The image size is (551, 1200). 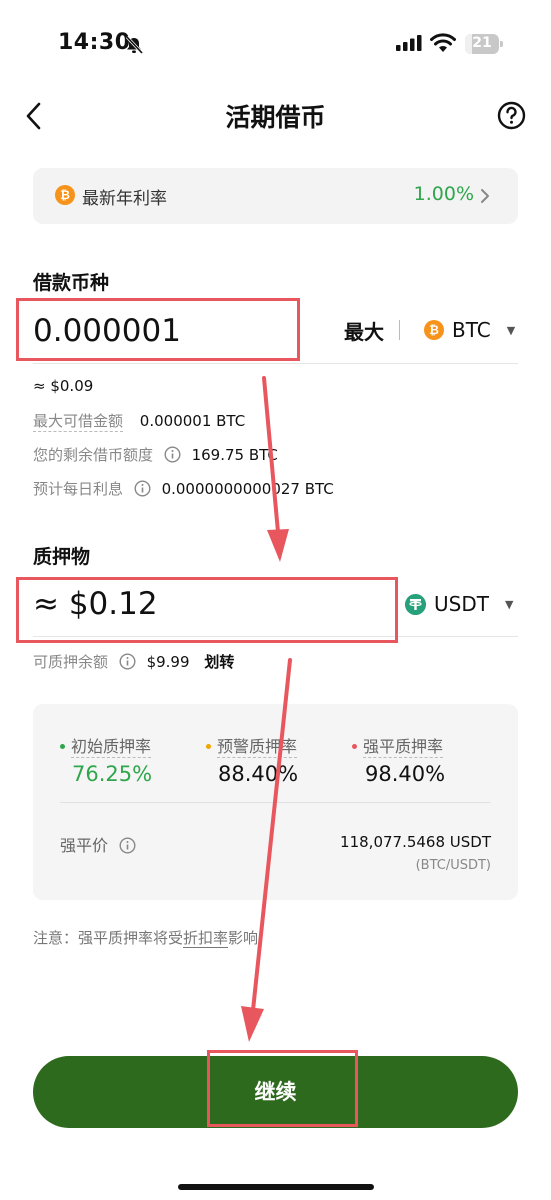 I want to click on rate-value: 1.00%, so click(x=443, y=194).